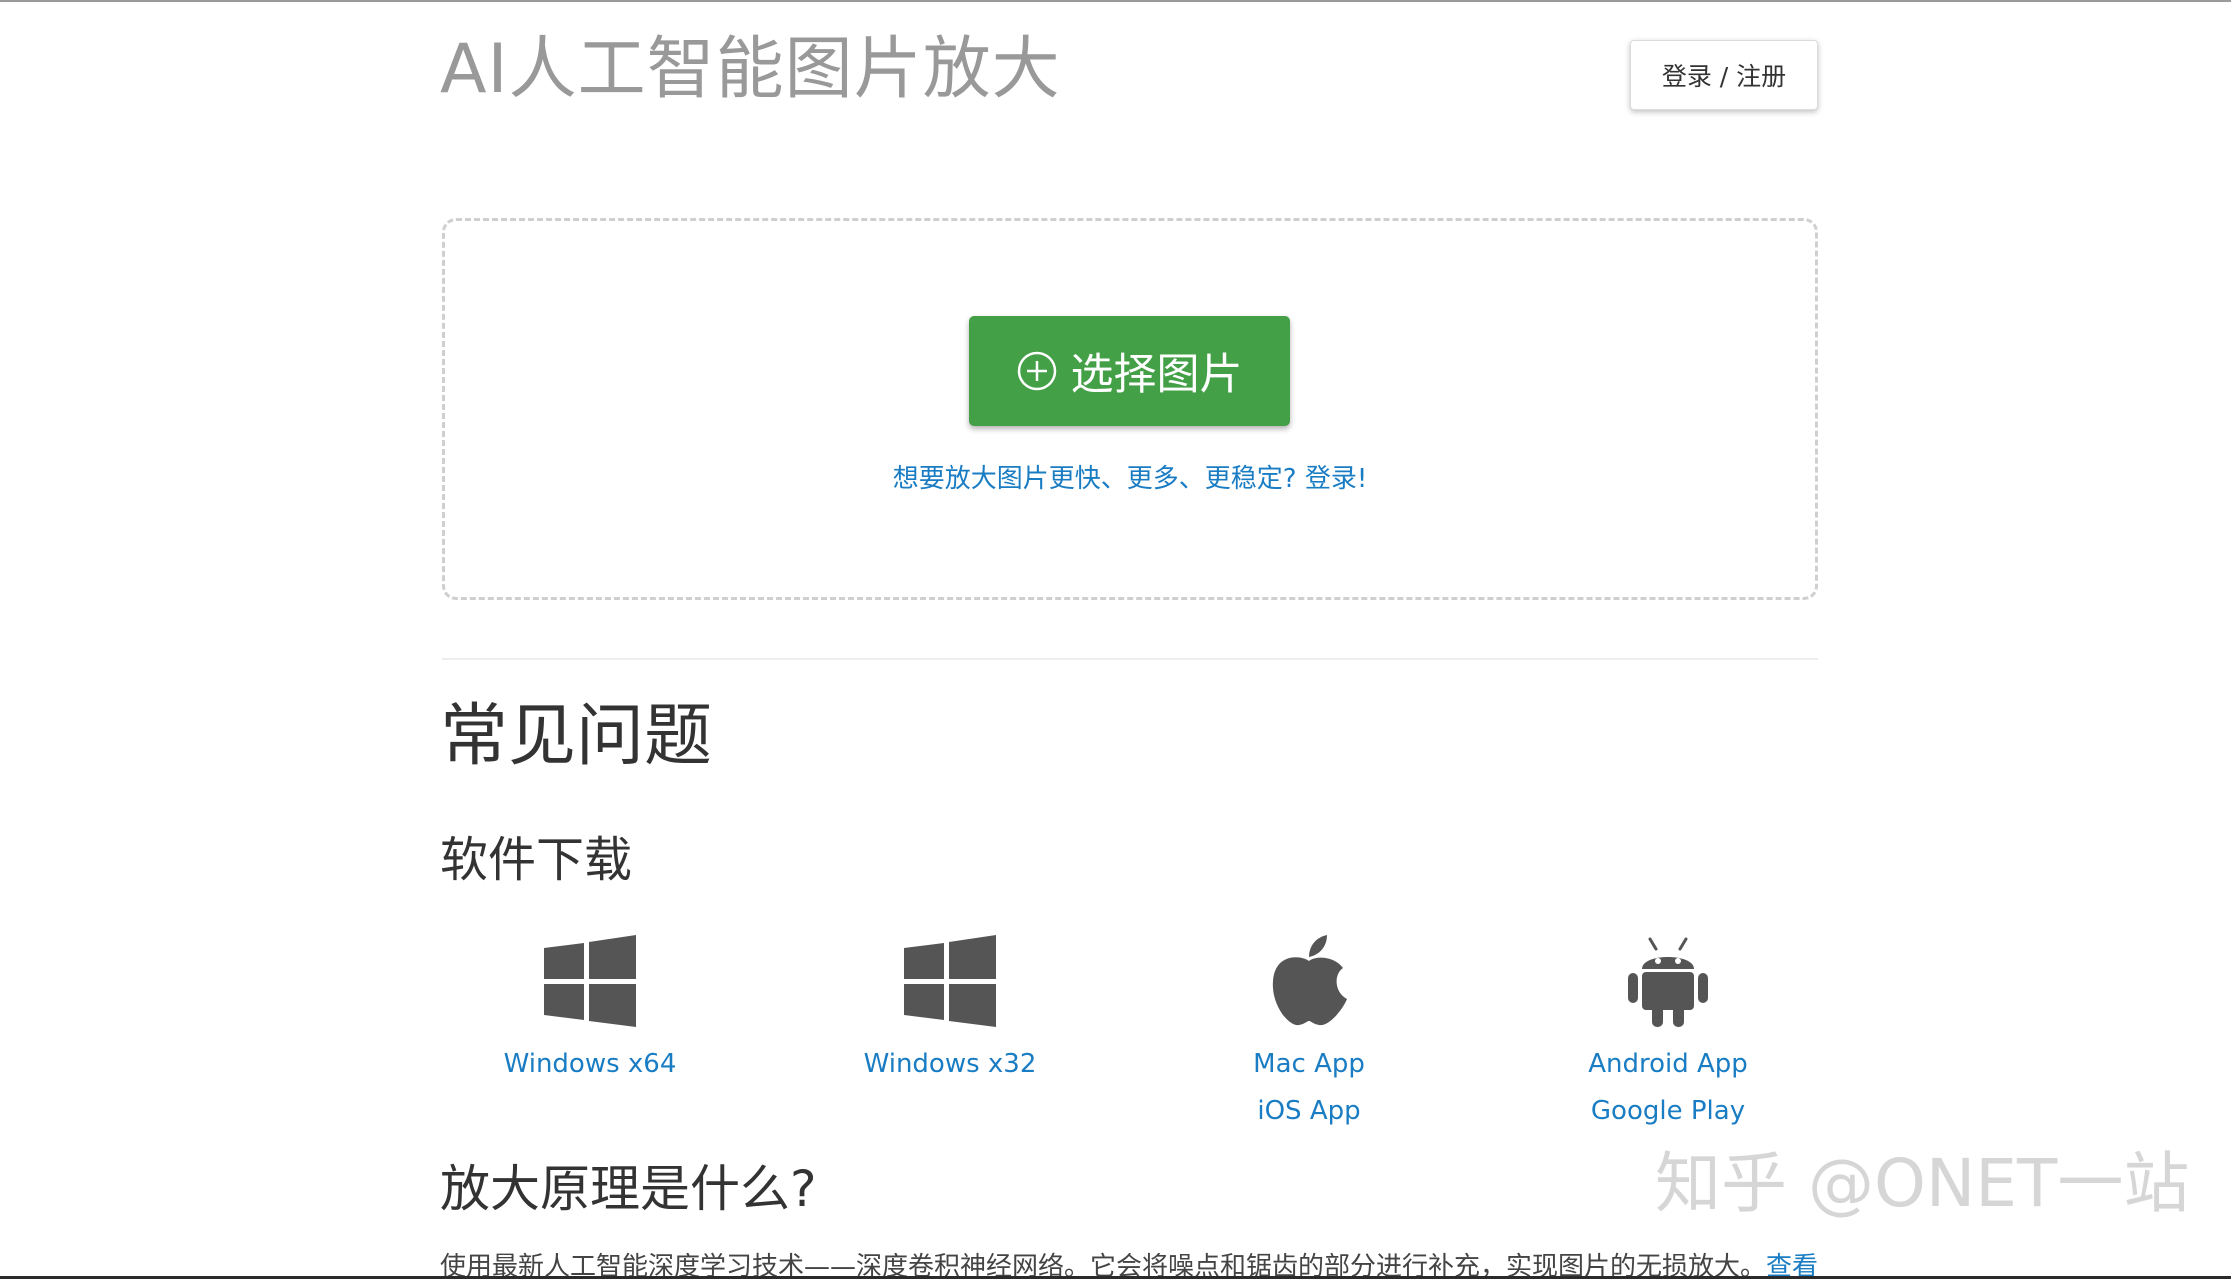  Describe the element at coordinates (1309, 1064) in the screenshot. I see `download-link-mac-app: Mac App` at that location.